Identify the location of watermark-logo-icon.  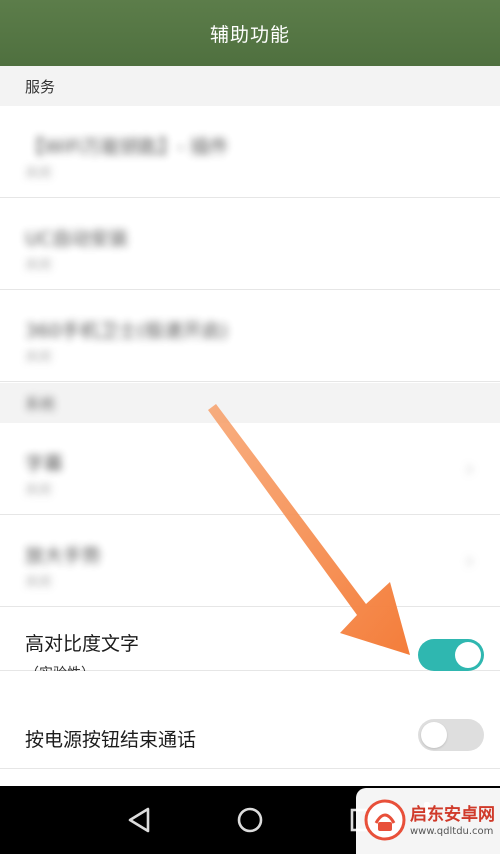
(385, 820).